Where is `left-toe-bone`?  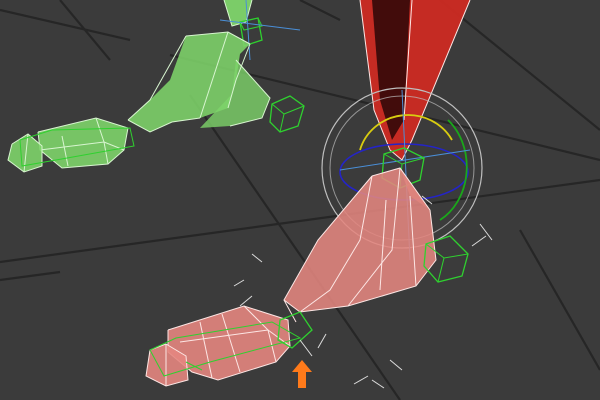 left-toe-bone is located at coordinates (25, 153).